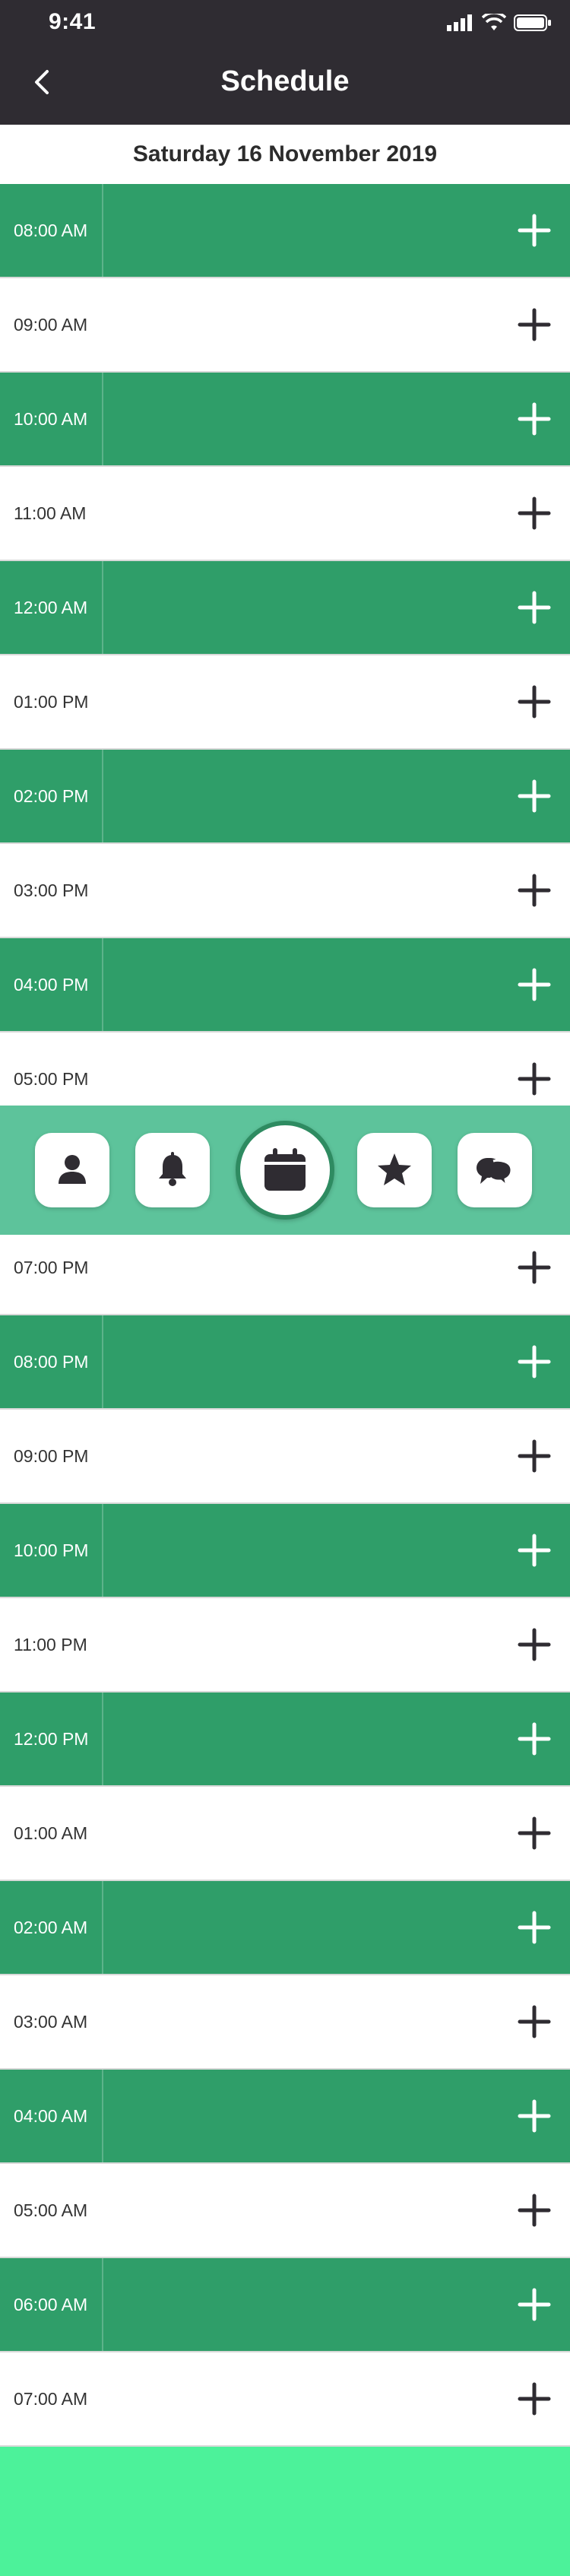  What do you see at coordinates (495, 1174) in the screenshot?
I see `chat-icon` at bounding box center [495, 1174].